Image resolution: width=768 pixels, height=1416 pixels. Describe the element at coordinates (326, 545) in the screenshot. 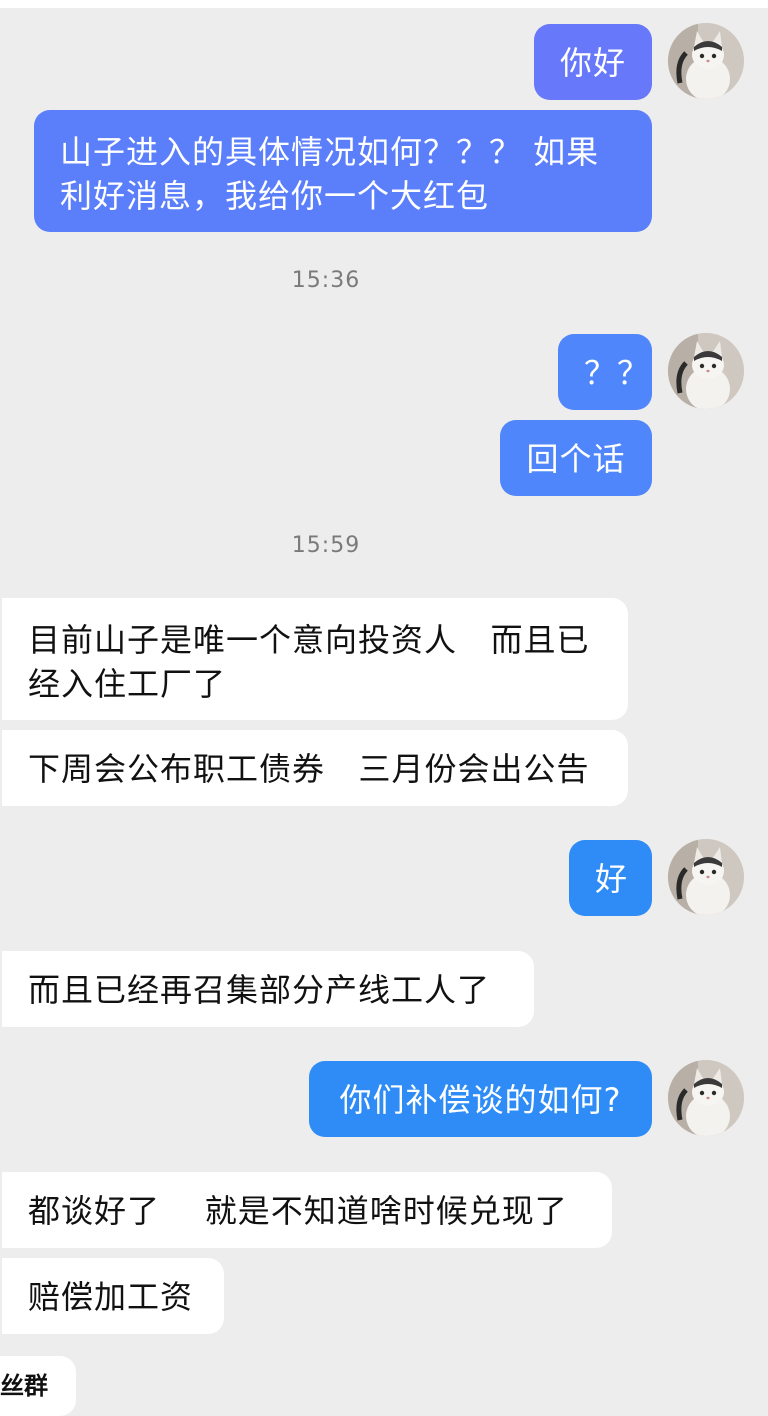

I see `message-timestamp: 15:59` at that location.